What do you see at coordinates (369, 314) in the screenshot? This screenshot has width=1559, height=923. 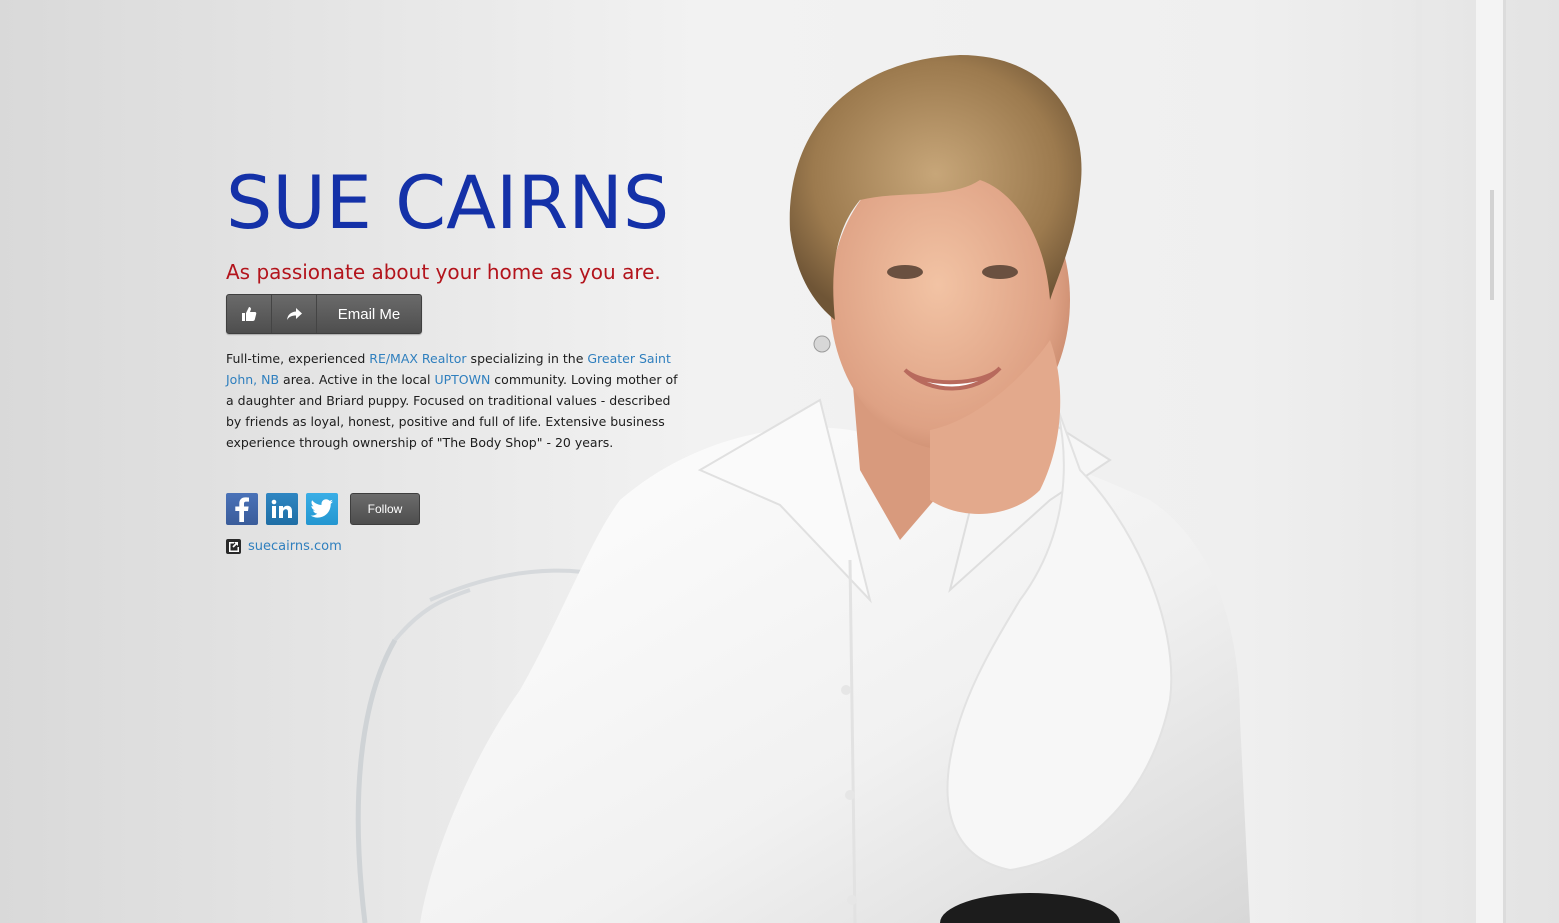 I see `email-me-button: Email Me` at bounding box center [369, 314].